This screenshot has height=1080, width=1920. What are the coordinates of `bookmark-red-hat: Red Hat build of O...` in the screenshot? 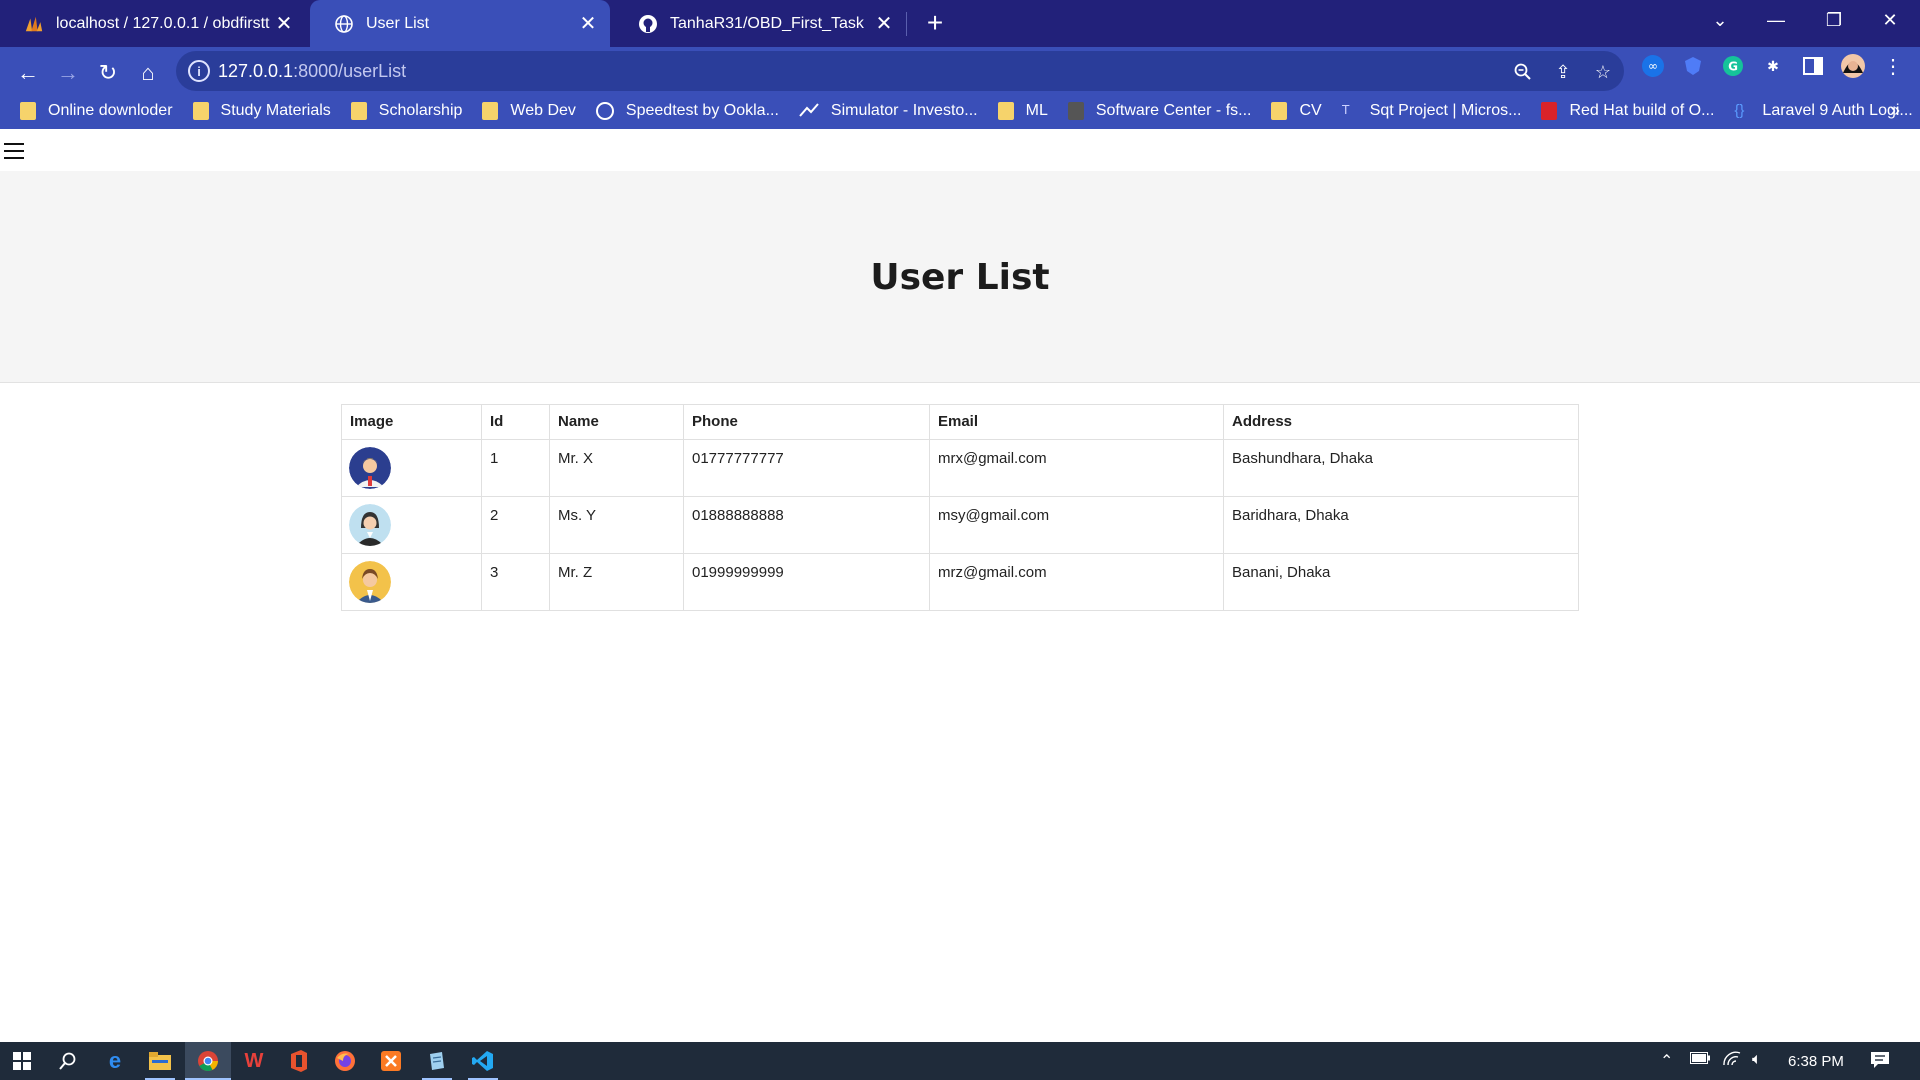 It's located at (1627, 110).